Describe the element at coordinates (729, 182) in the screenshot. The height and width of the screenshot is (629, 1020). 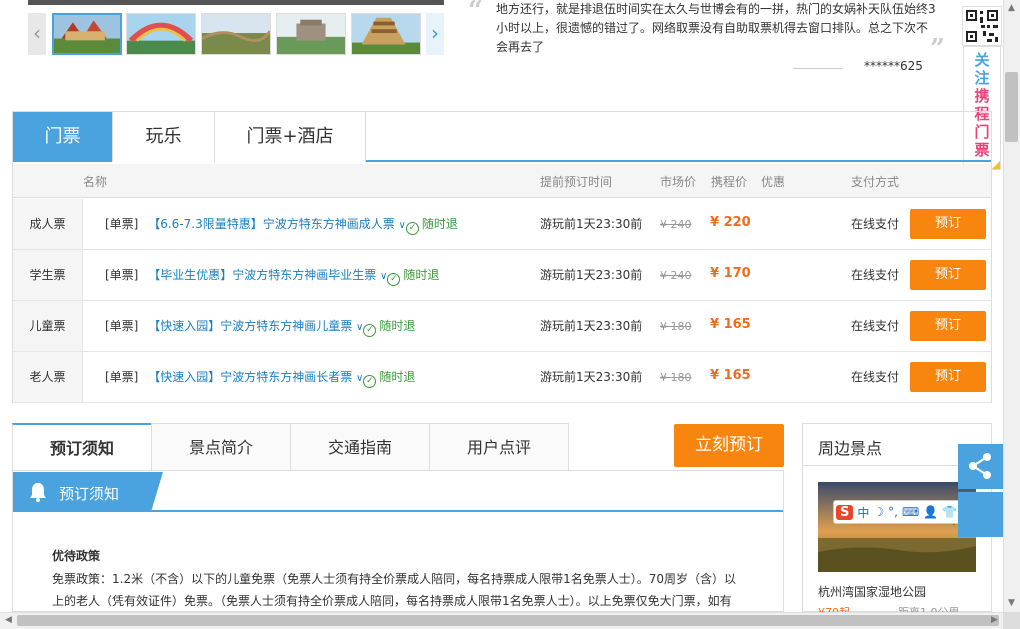
I see `col-ctrip-price: 携程价` at that location.